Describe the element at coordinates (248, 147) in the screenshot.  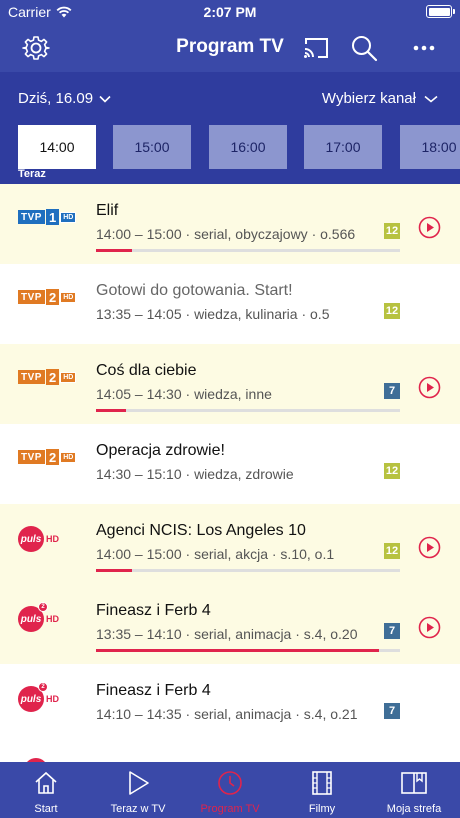
I see `time-slot: 16:00` at that location.